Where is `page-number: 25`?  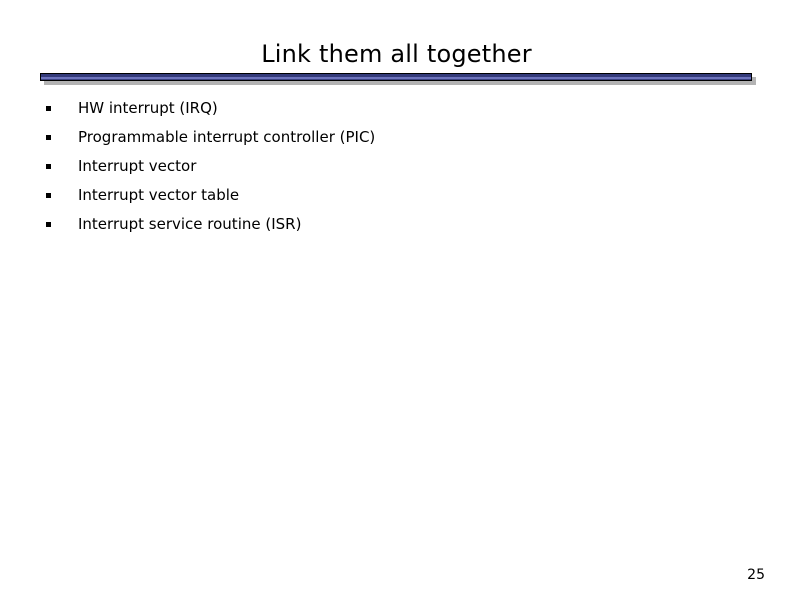
page-number: 25 is located at coordinates (756, 575).